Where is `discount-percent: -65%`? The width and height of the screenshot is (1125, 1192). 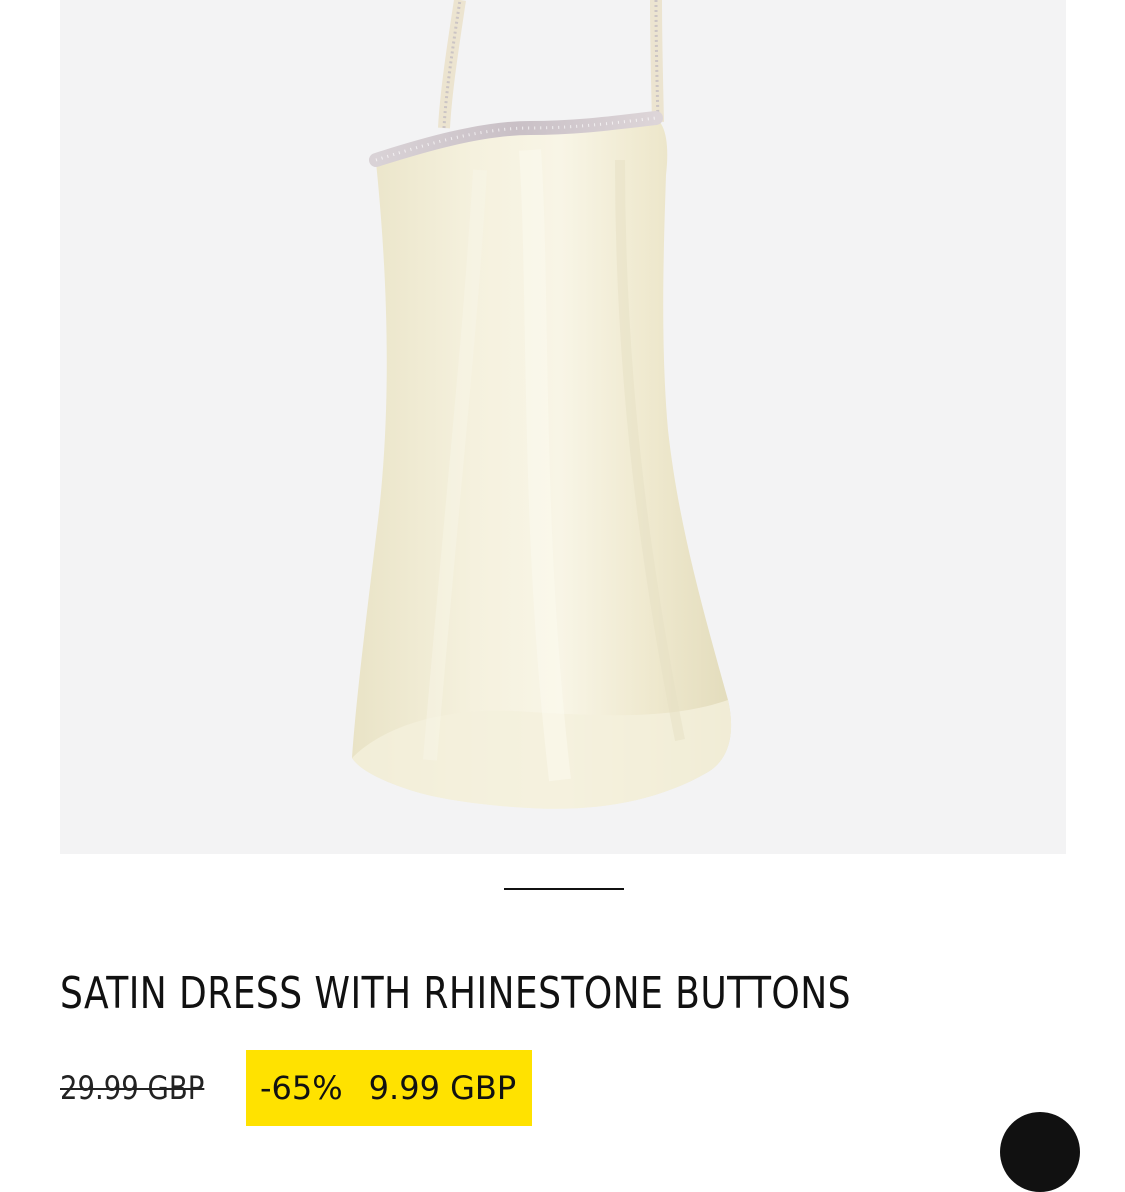
discount-percent: -65% is located at coordinates (301, 1088).